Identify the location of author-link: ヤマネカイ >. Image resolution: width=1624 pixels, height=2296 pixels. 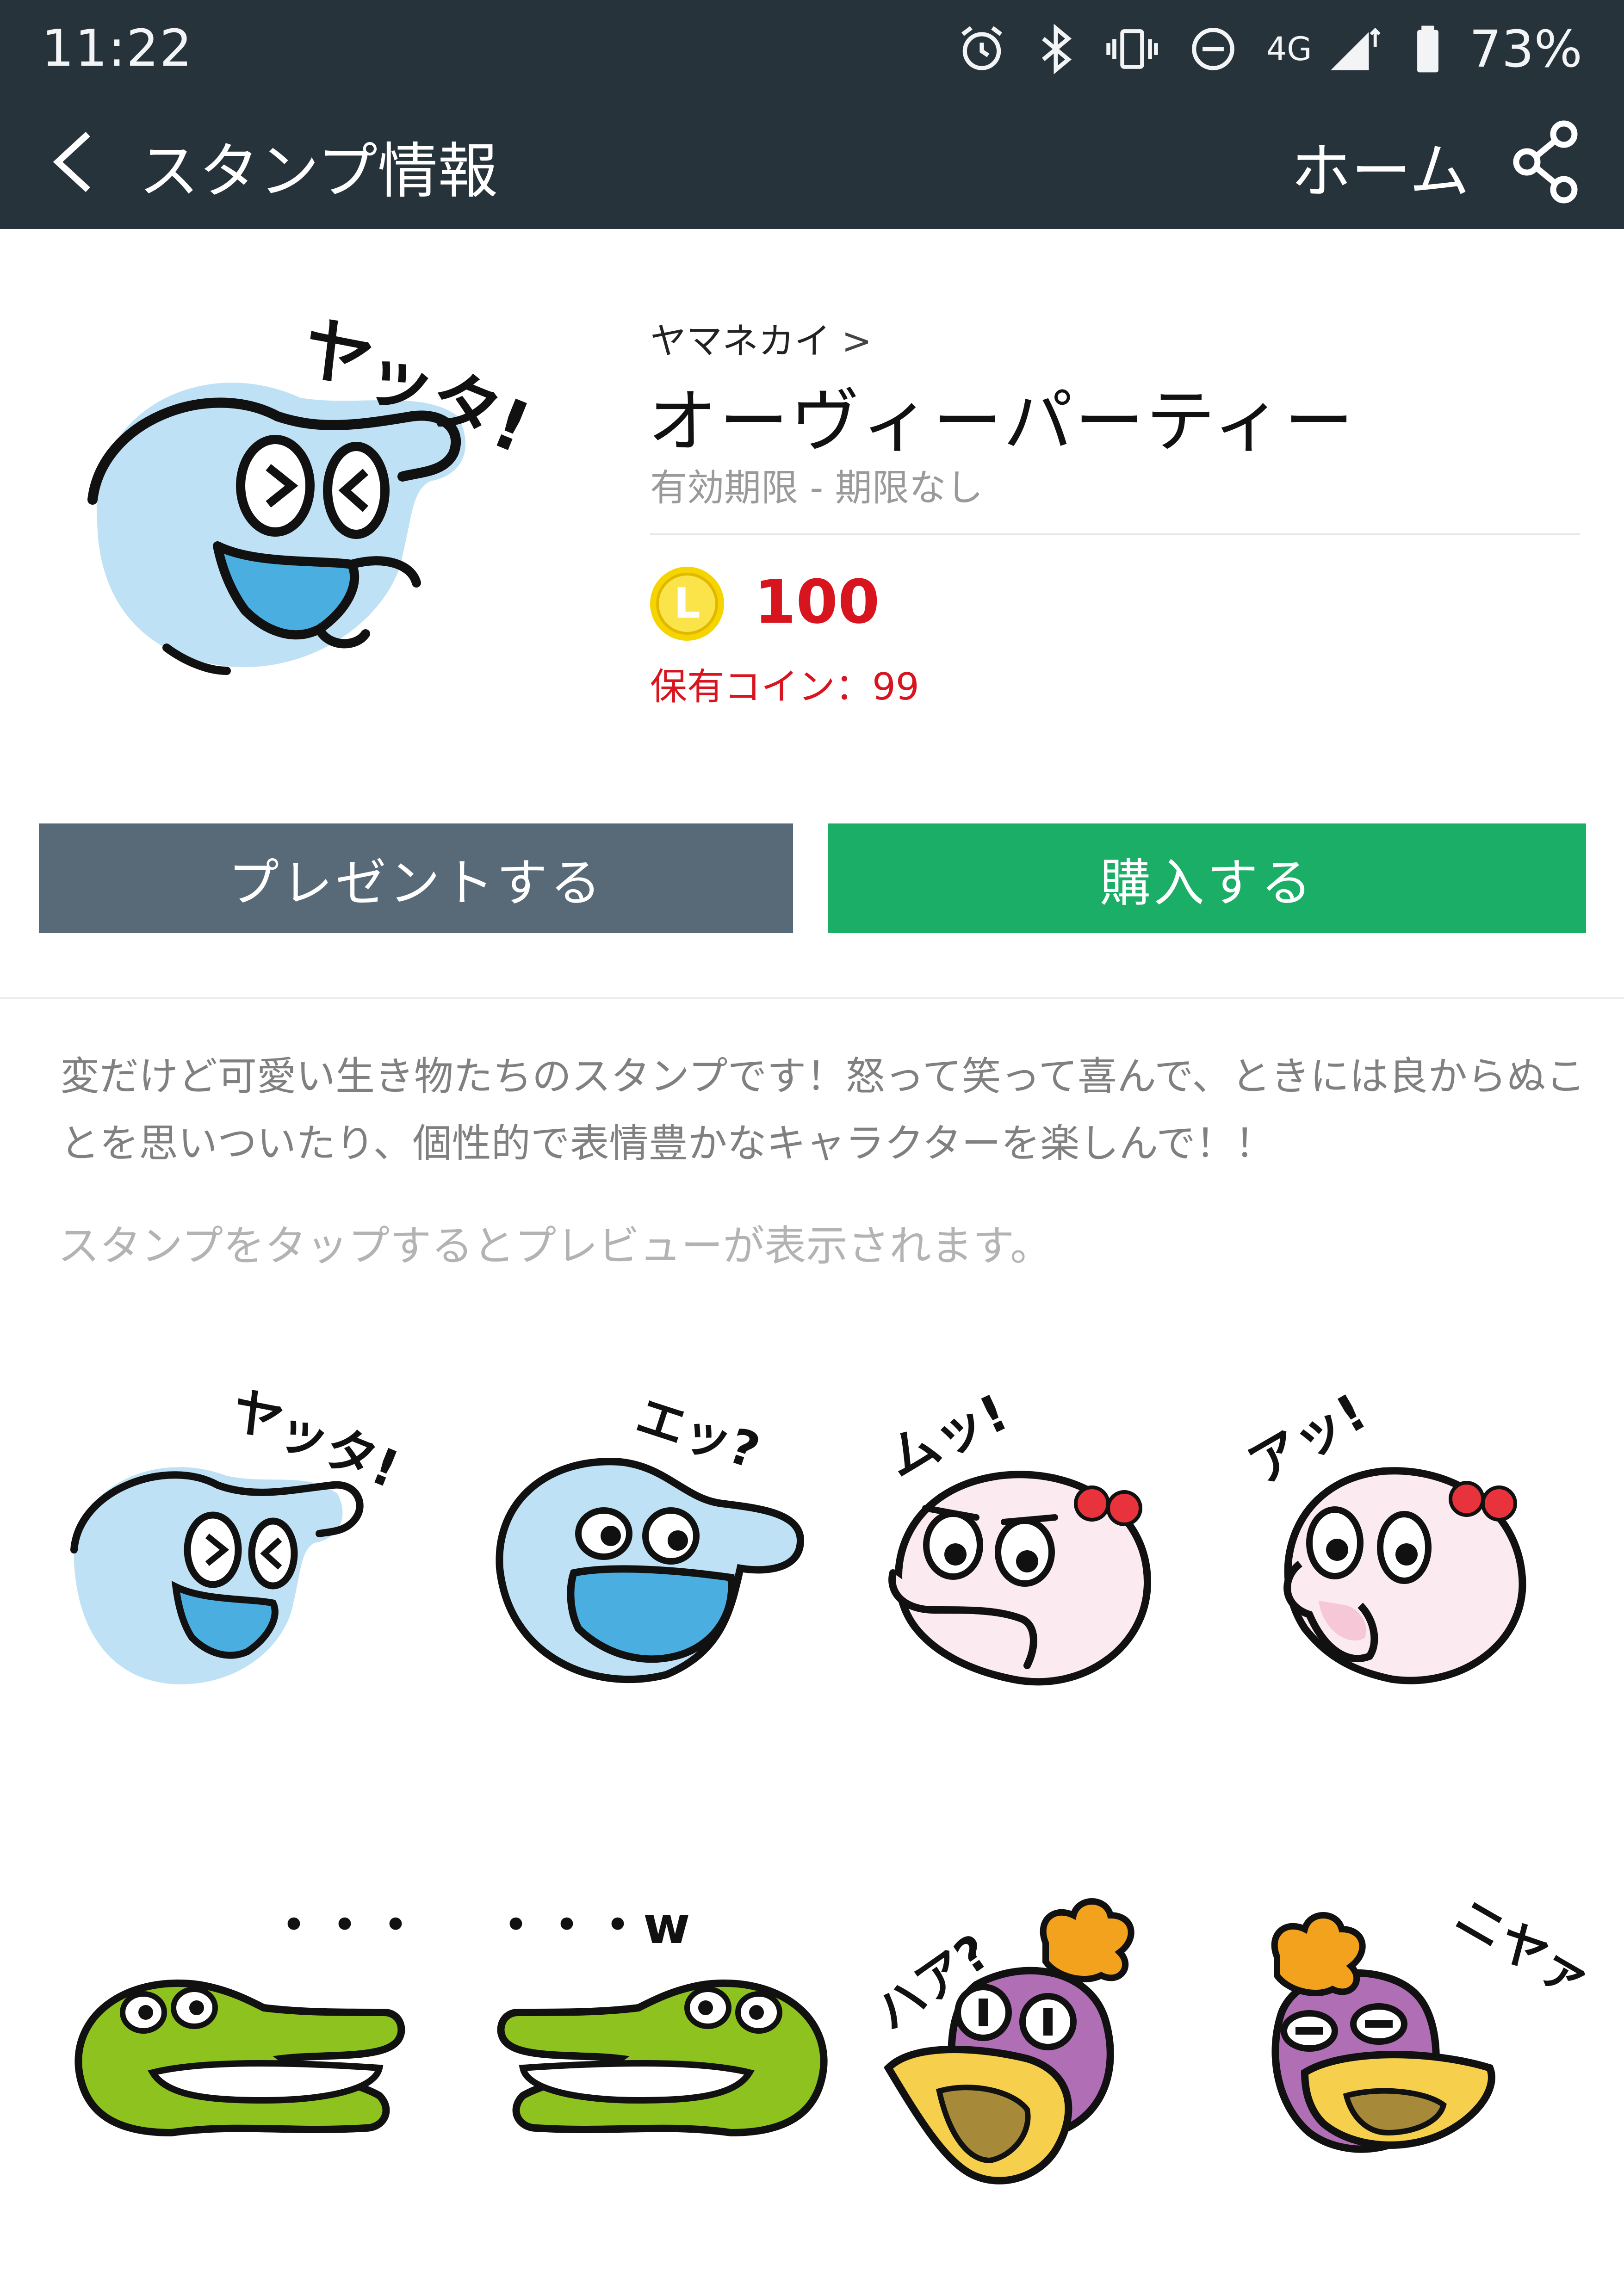
(761, 338).